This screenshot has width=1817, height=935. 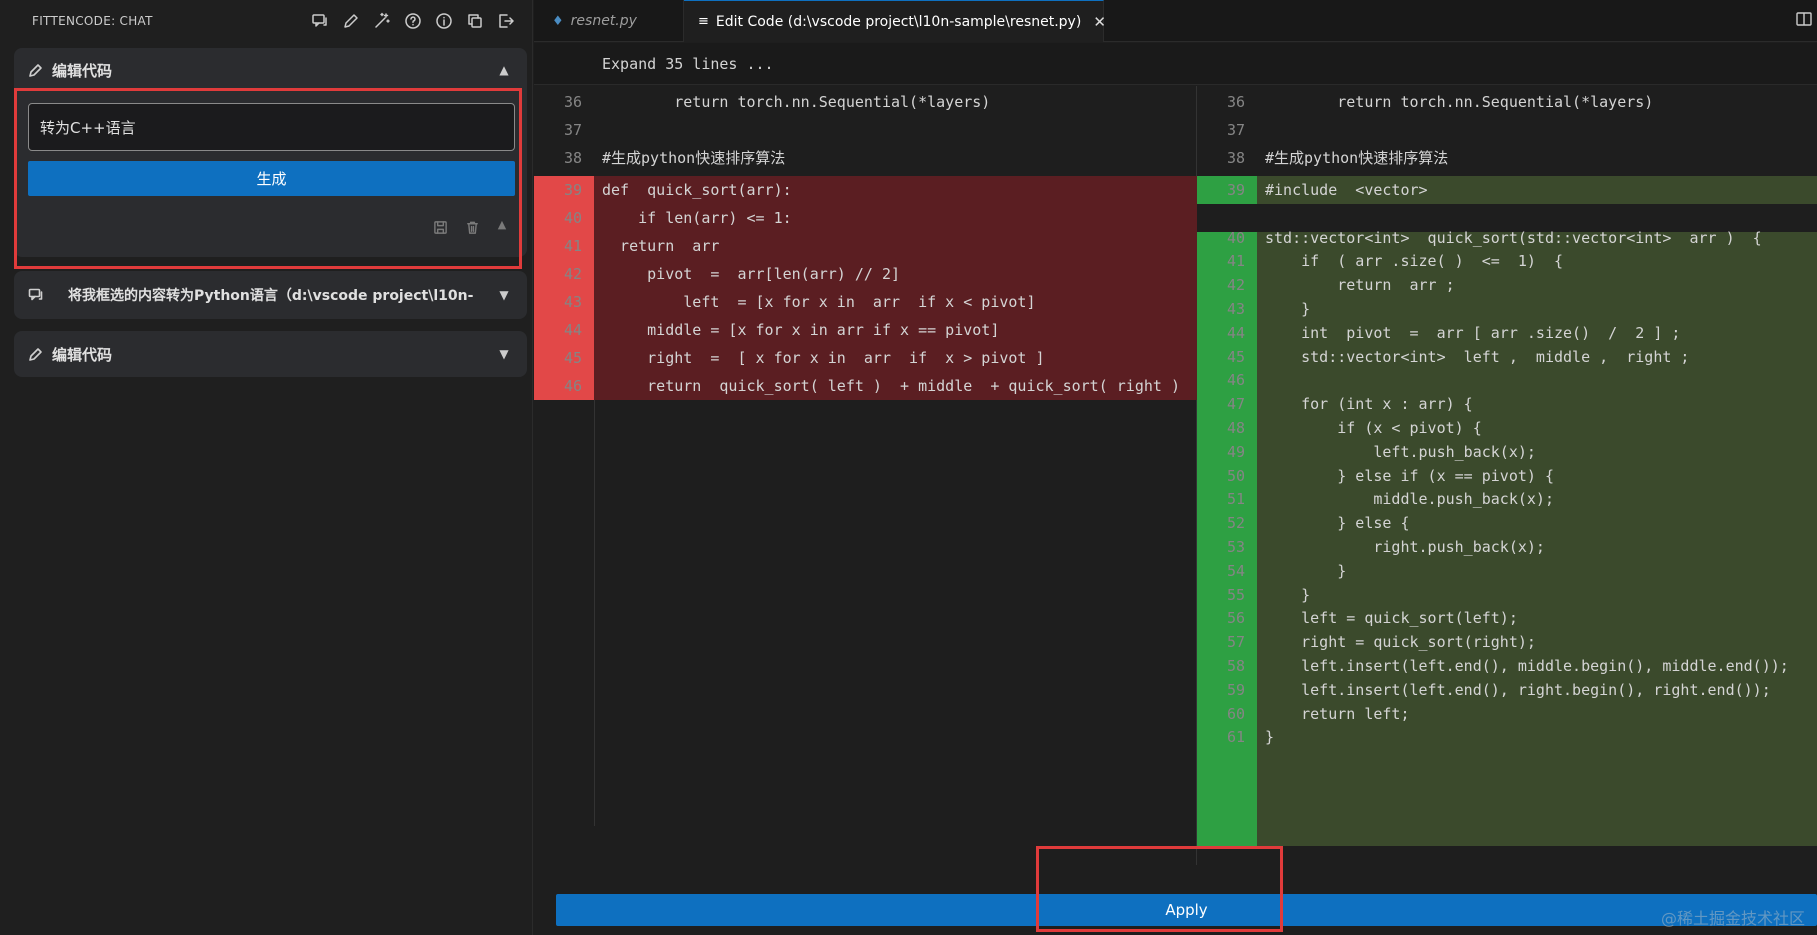 What do you see at coordinates (697, 218) in the screenshot?
I see `deleted-code-line: if len(arr) <= 1:` at bounding box center [697, 218].